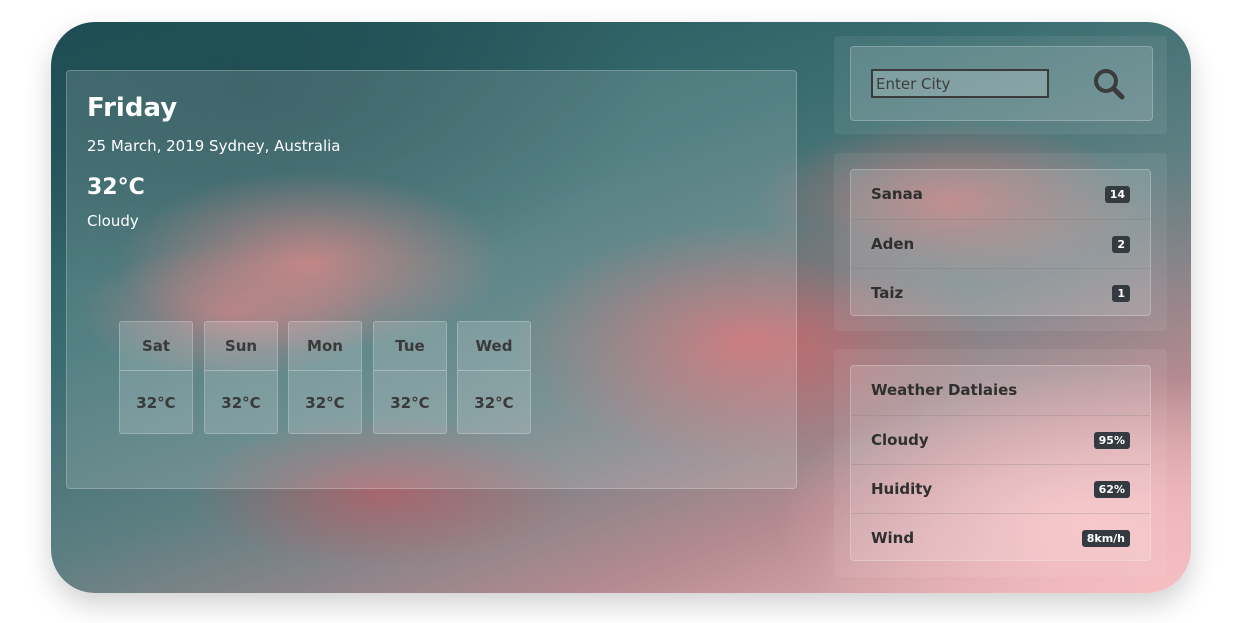 The height and width of the screenshot is (623, 1241). I want to click on city-item-aden: Aden 2, so click(1000, 243).